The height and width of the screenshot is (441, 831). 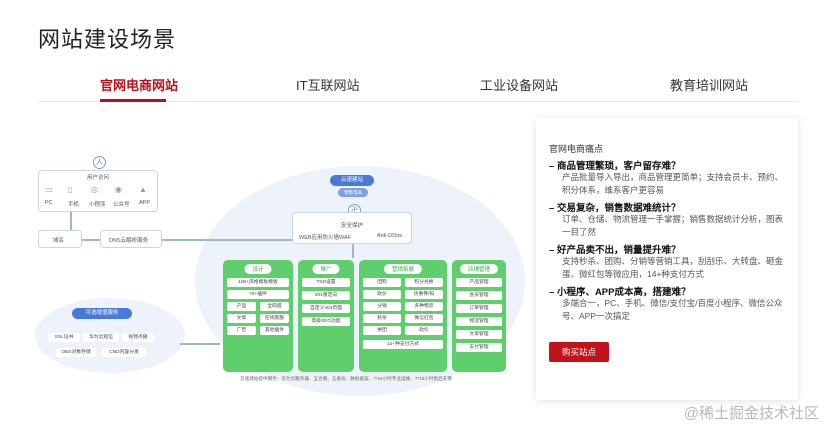 I want to click on service-item: 视频点播, so click(x=138, y=337).